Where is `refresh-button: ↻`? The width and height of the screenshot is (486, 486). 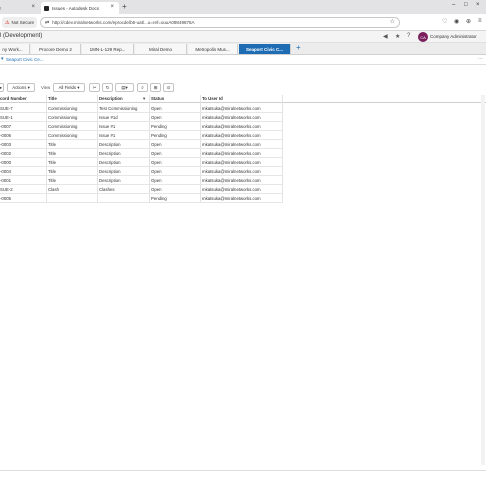
refresh-button: ↻ is located at coordinates (107, 87).